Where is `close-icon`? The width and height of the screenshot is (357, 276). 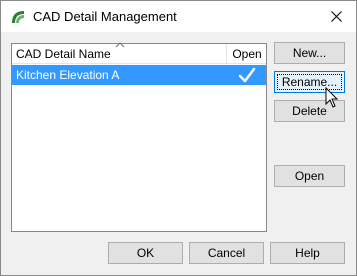 close-icon is located at coordinates (336, 16).